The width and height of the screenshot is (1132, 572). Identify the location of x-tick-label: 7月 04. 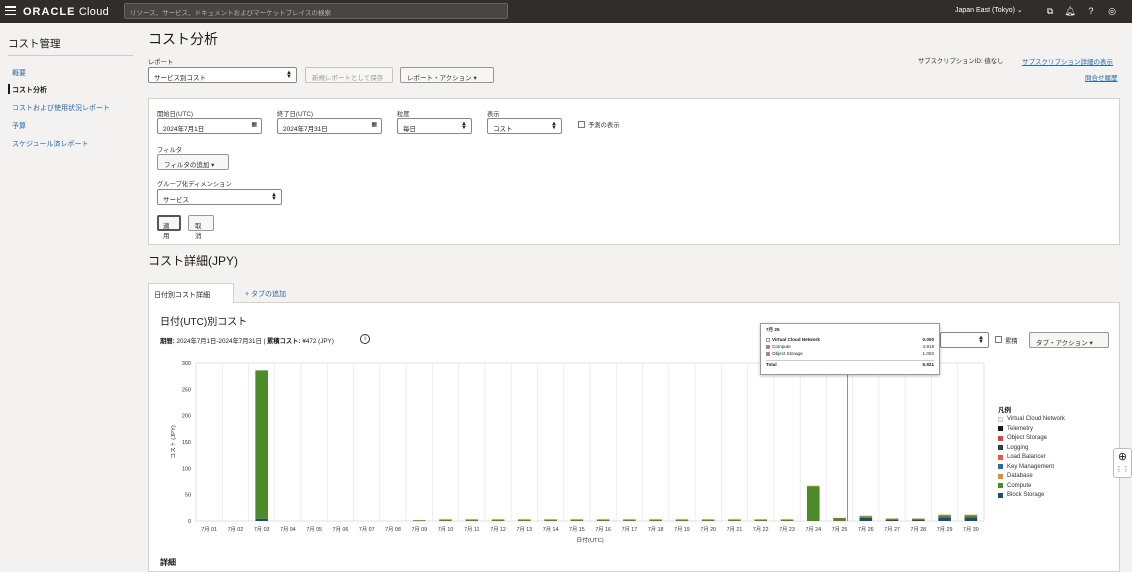
(288, 529).